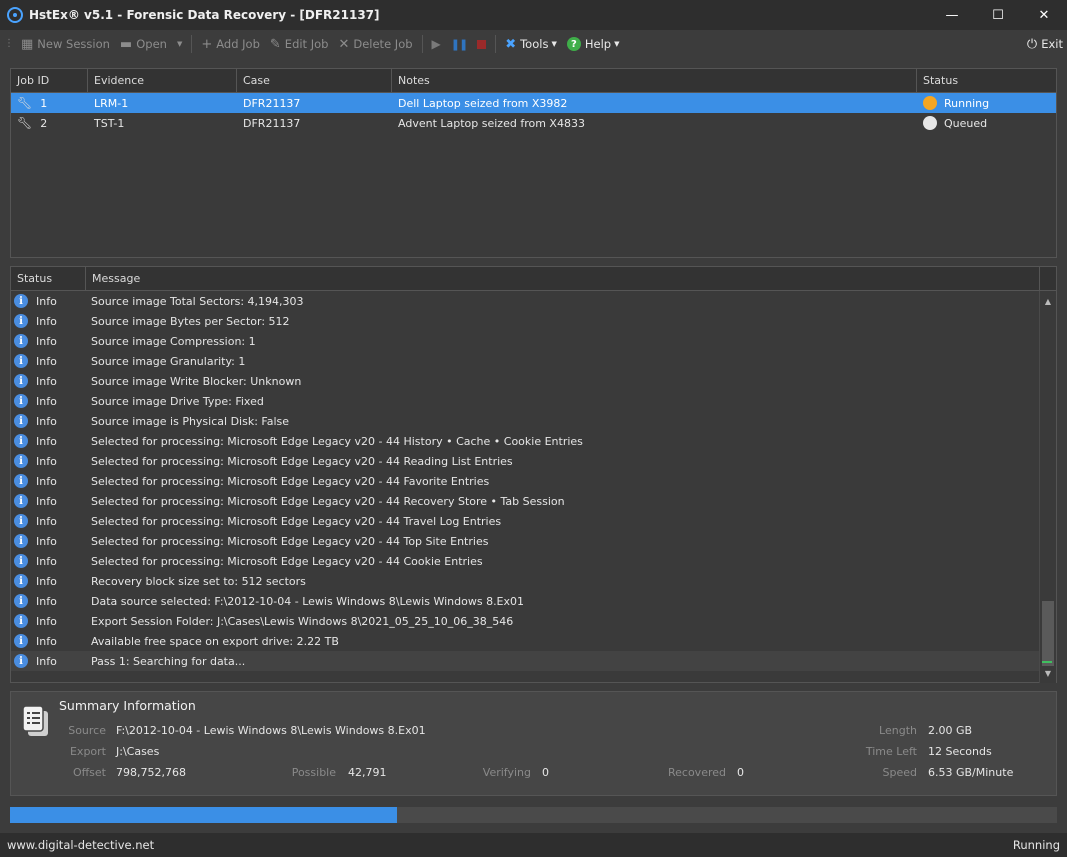 Image resolution: width=1067 pixels, height=857 pixels. Describe the element at coordinates (533, 845) in the screenshot. I see `status-bar: www.digital-detective.net Running` at that location.